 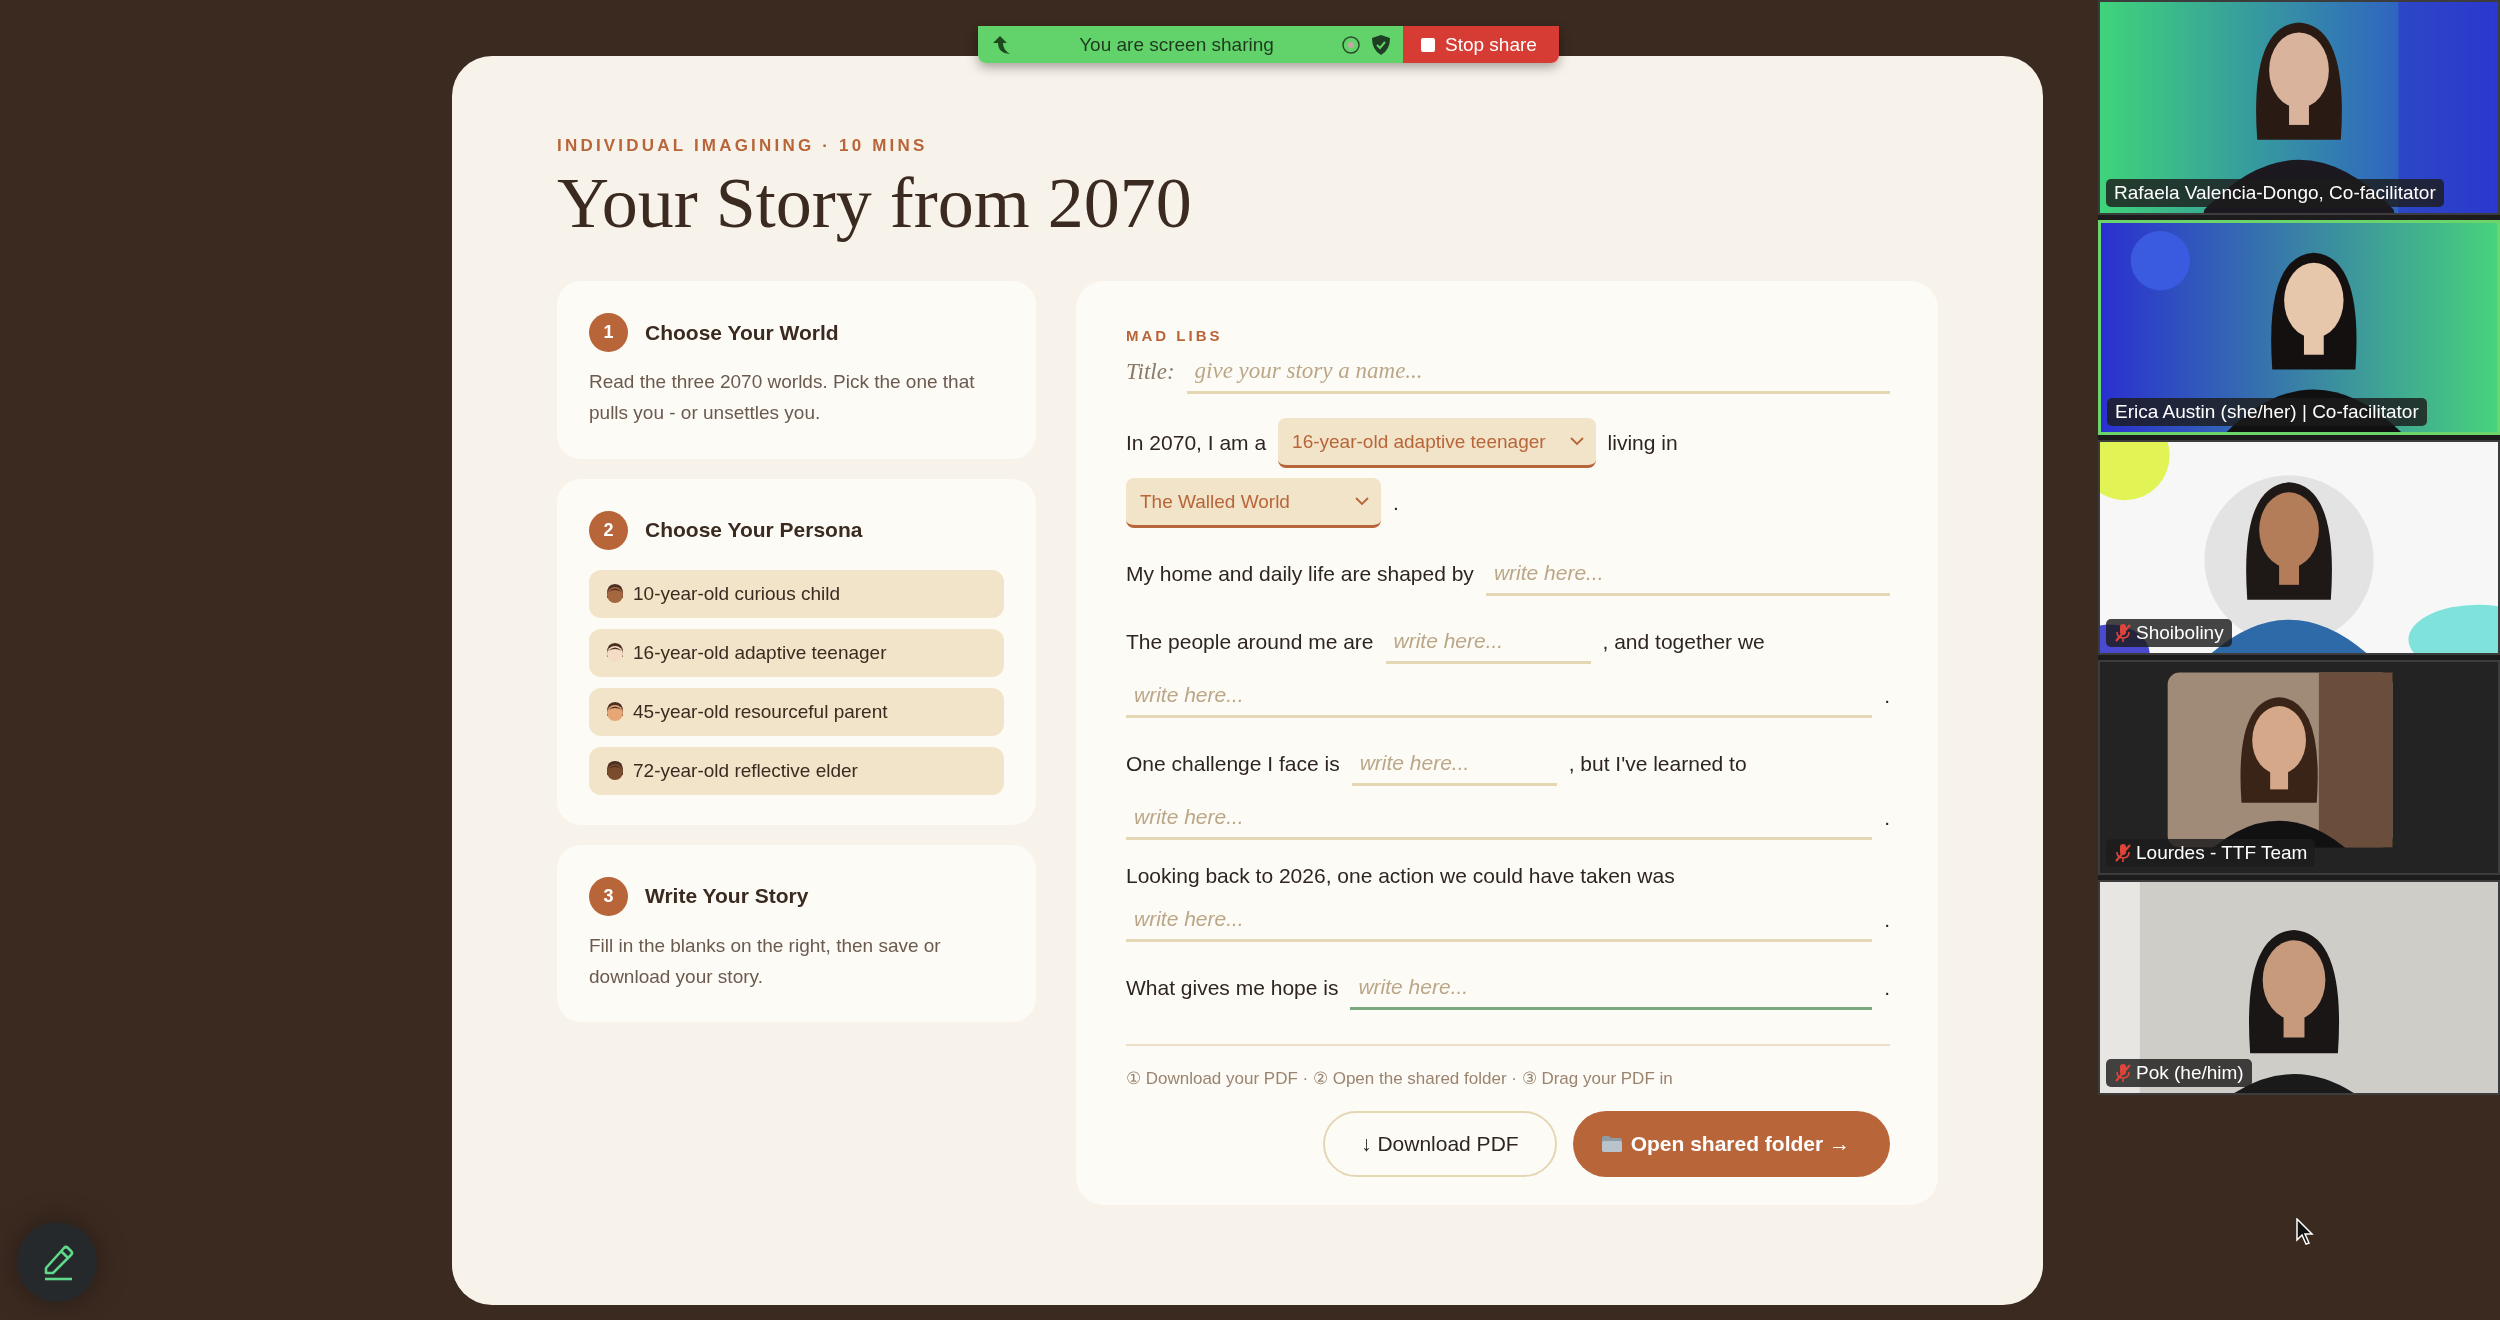 I want to click on sharing-status-text: You are screen sharing, so click(x=1176, y=44).